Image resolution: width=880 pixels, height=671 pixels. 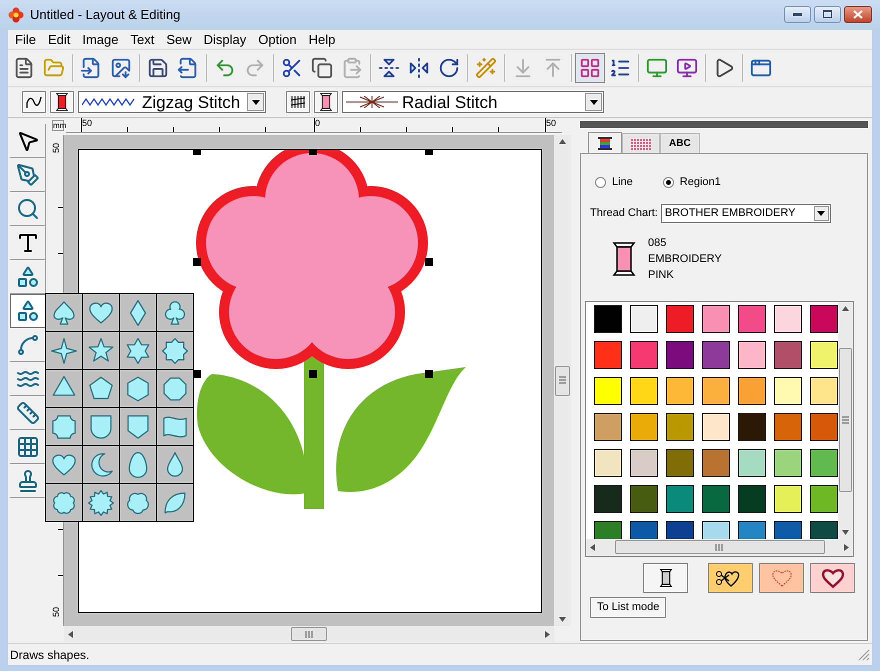 I want to click on ruler-label: 0, so click(x=317, y=123).